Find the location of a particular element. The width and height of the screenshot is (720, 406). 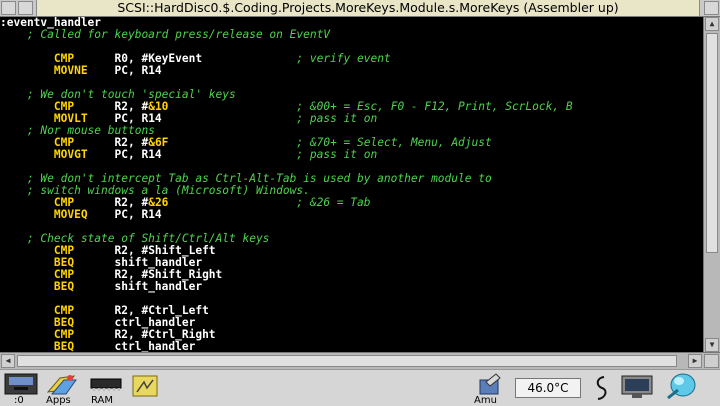

scroll-down-arrow-icon: ▼ is located at coordinates (712, 345).